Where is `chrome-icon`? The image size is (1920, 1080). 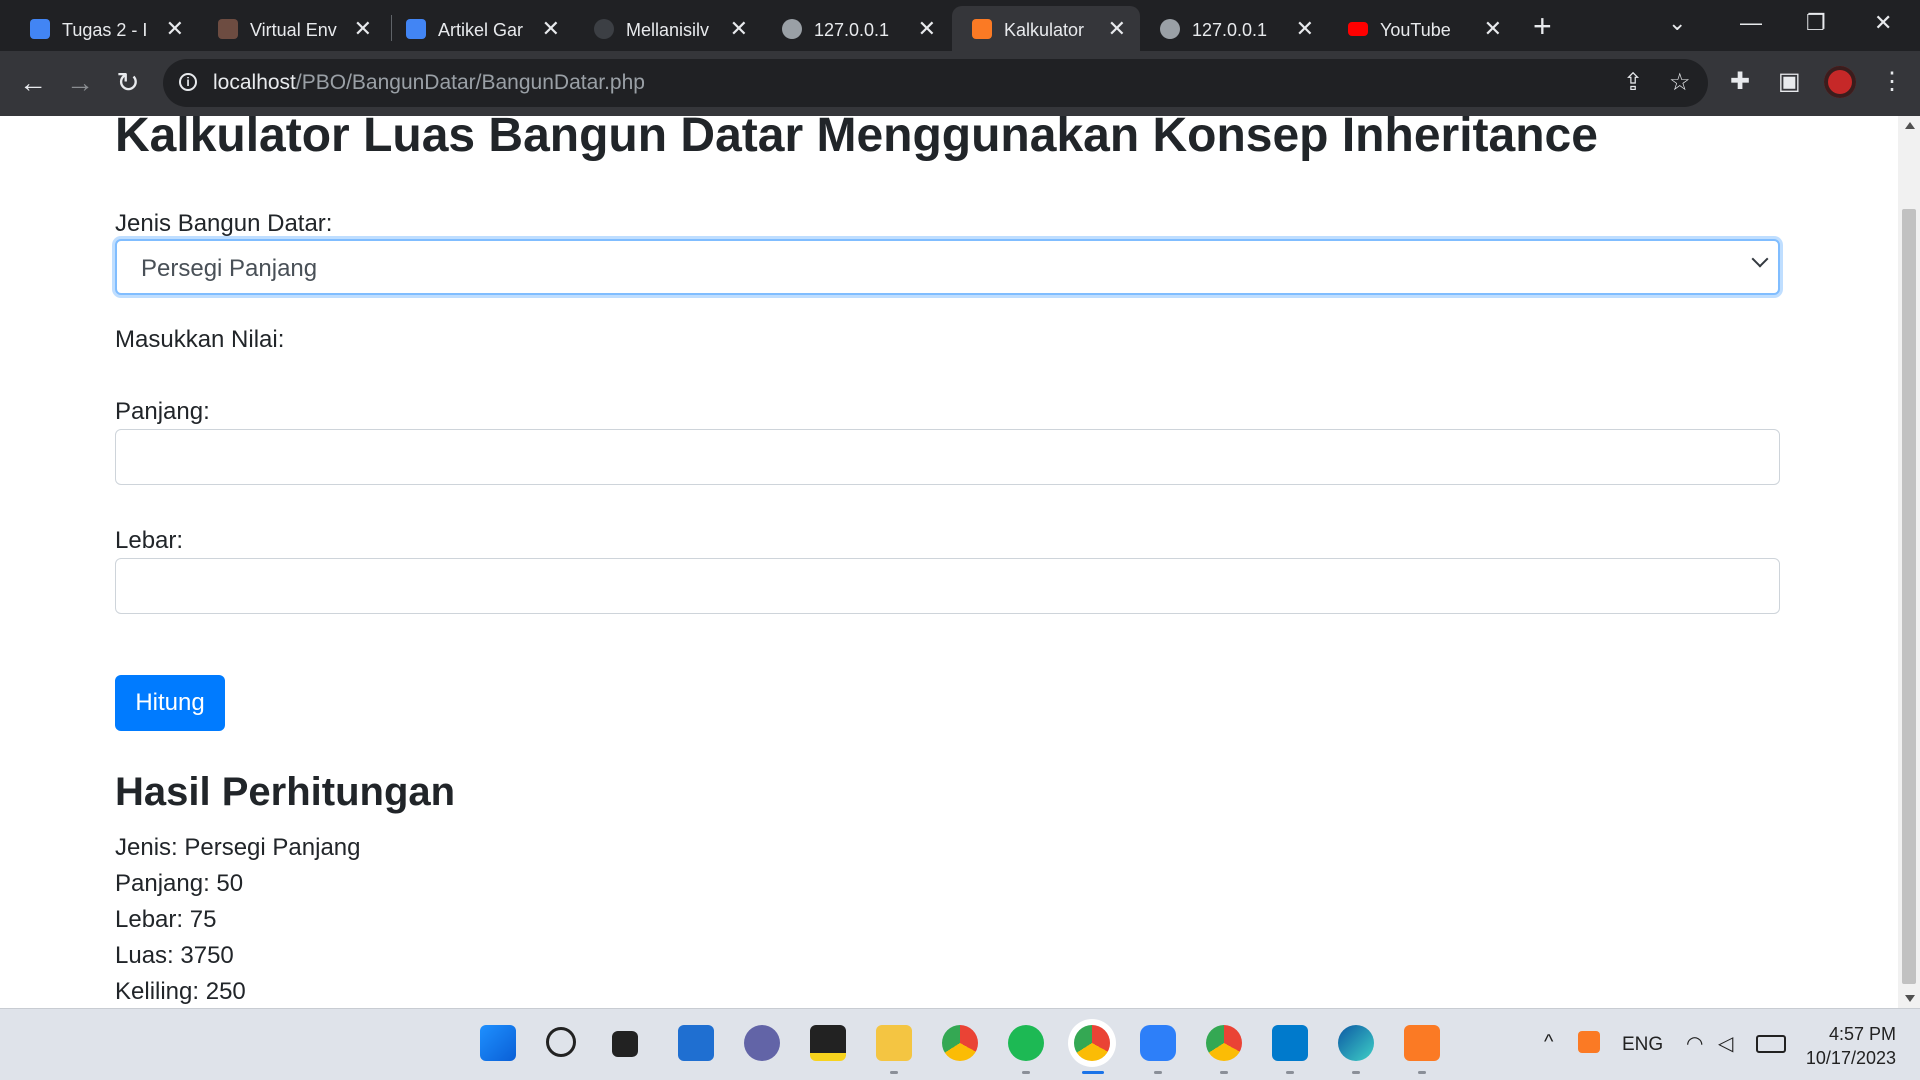
chrome-icon is located at coordinates (960, 1043).